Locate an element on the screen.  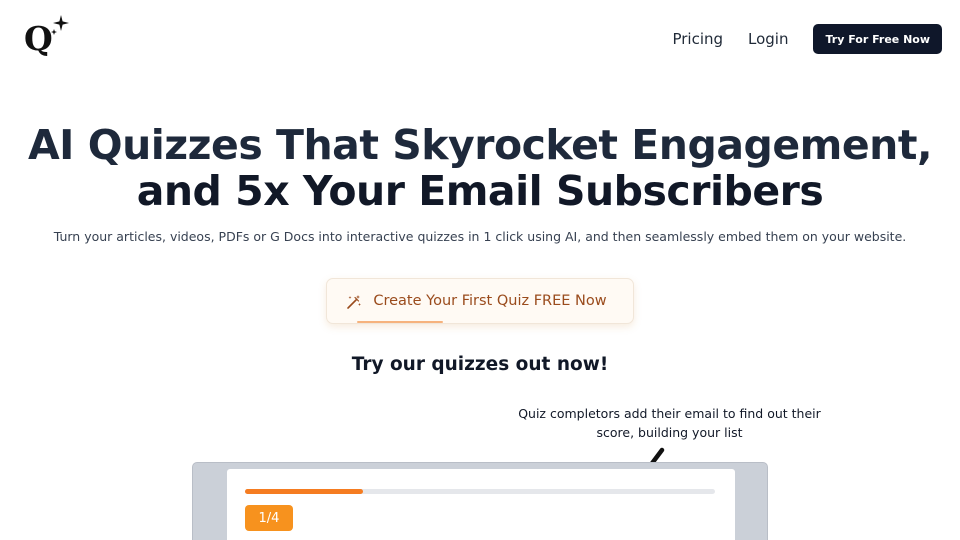
create-quiz-label: Create Your First Quiz FREE Now is located at coordinates (490, 301).